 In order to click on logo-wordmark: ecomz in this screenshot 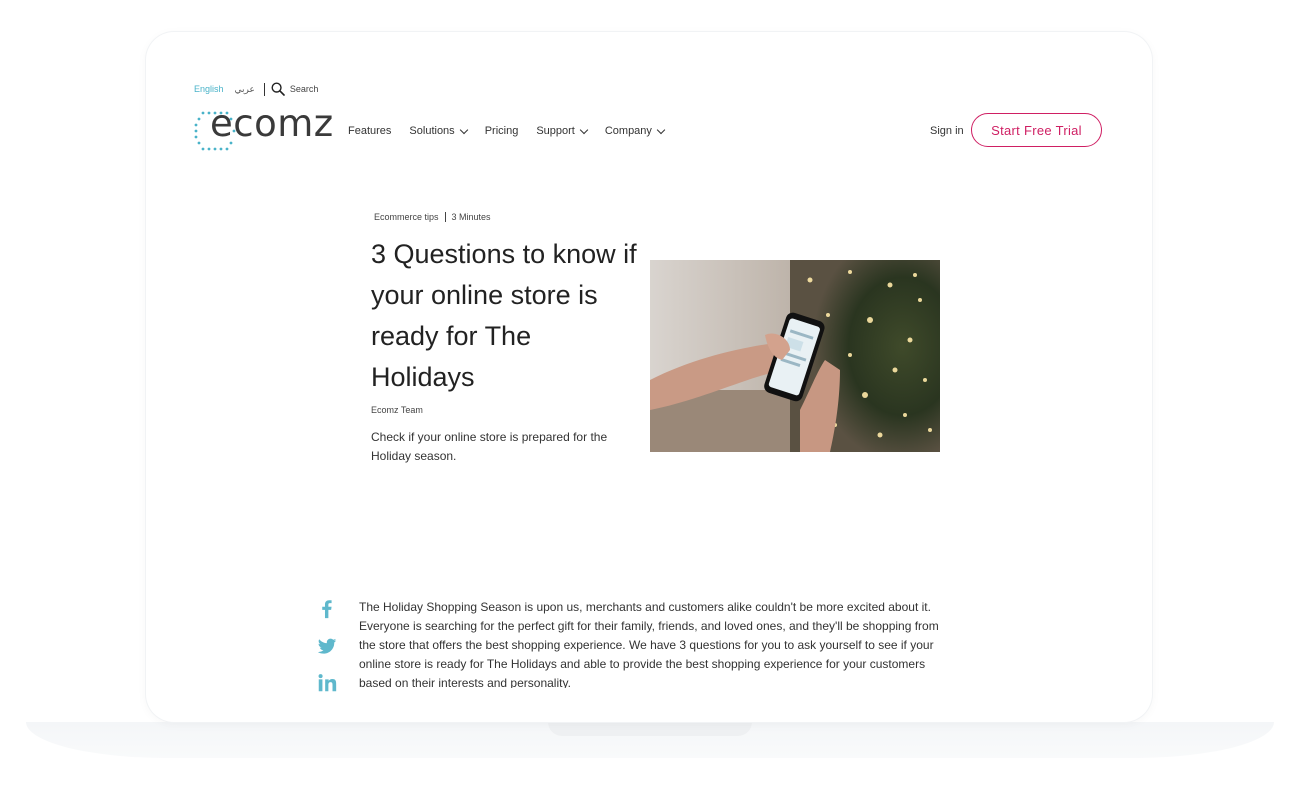, I will do `click(272, 123)`.